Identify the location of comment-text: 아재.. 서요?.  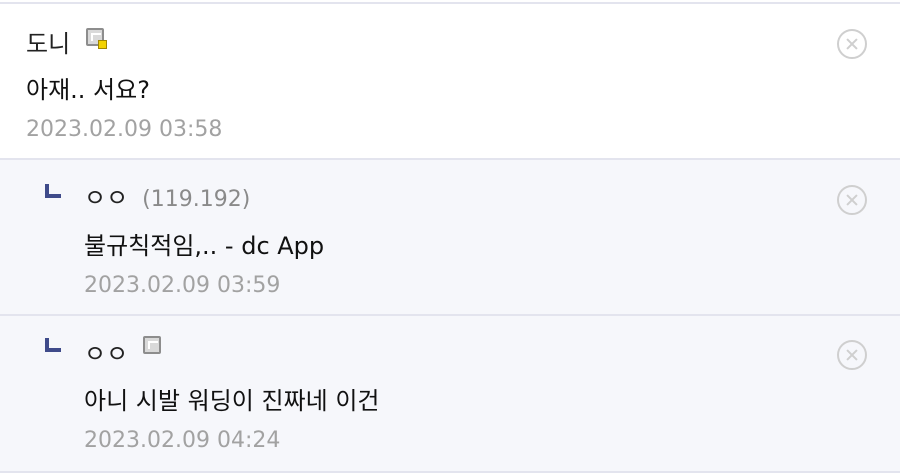
(88, 90).